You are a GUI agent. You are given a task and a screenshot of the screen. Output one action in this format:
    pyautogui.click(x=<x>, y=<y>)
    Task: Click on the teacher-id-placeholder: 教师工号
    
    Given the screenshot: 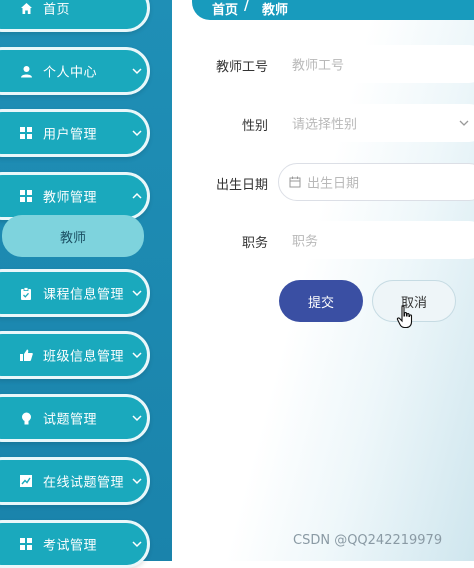 What is the action you would take?
    pyautogui.click(x=318, y=66)
    